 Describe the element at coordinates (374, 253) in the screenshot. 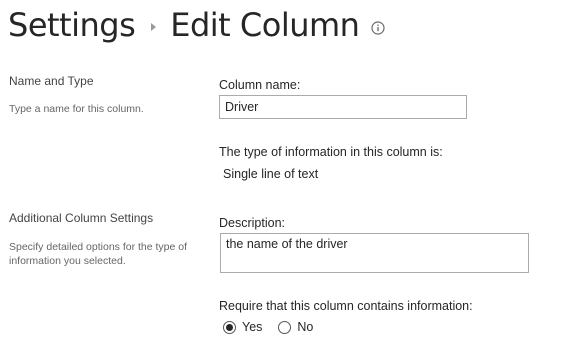

I see `description-textarea: the name of the driver` at that location.